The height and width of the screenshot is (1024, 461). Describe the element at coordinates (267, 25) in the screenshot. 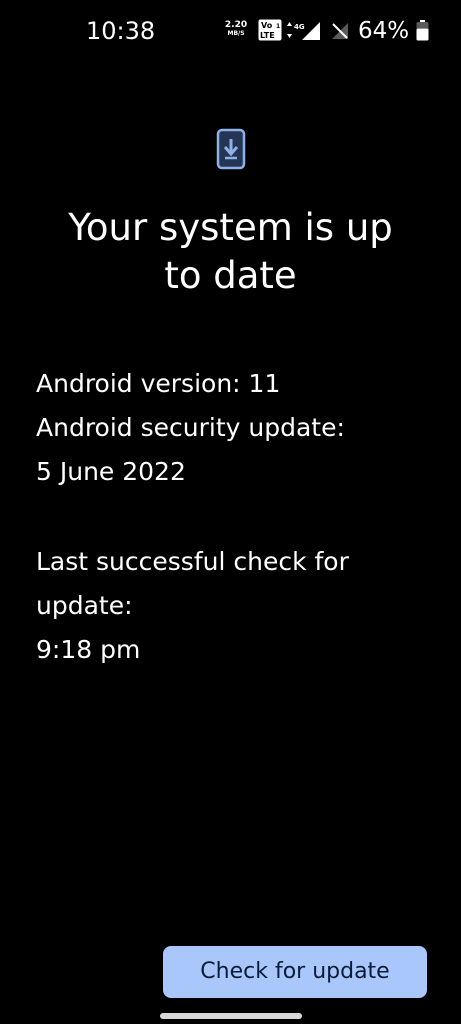

I see `svg-text: Vo` at that location.